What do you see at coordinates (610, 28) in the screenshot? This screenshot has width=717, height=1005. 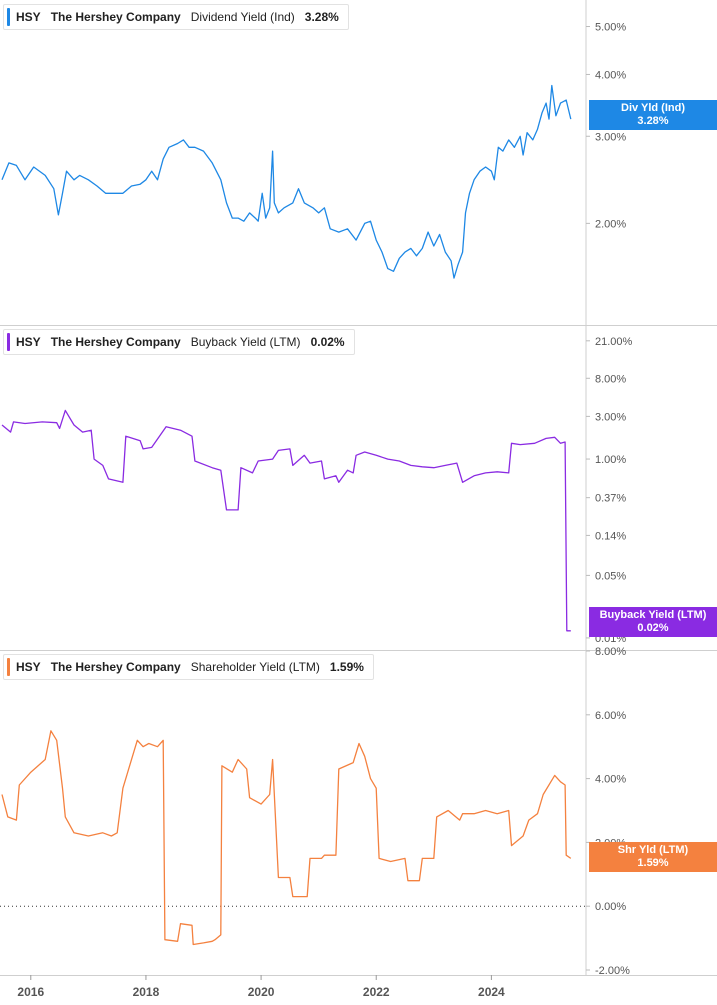 I see `y-tick-label: 5.00%` at bounding box center [610, 28].